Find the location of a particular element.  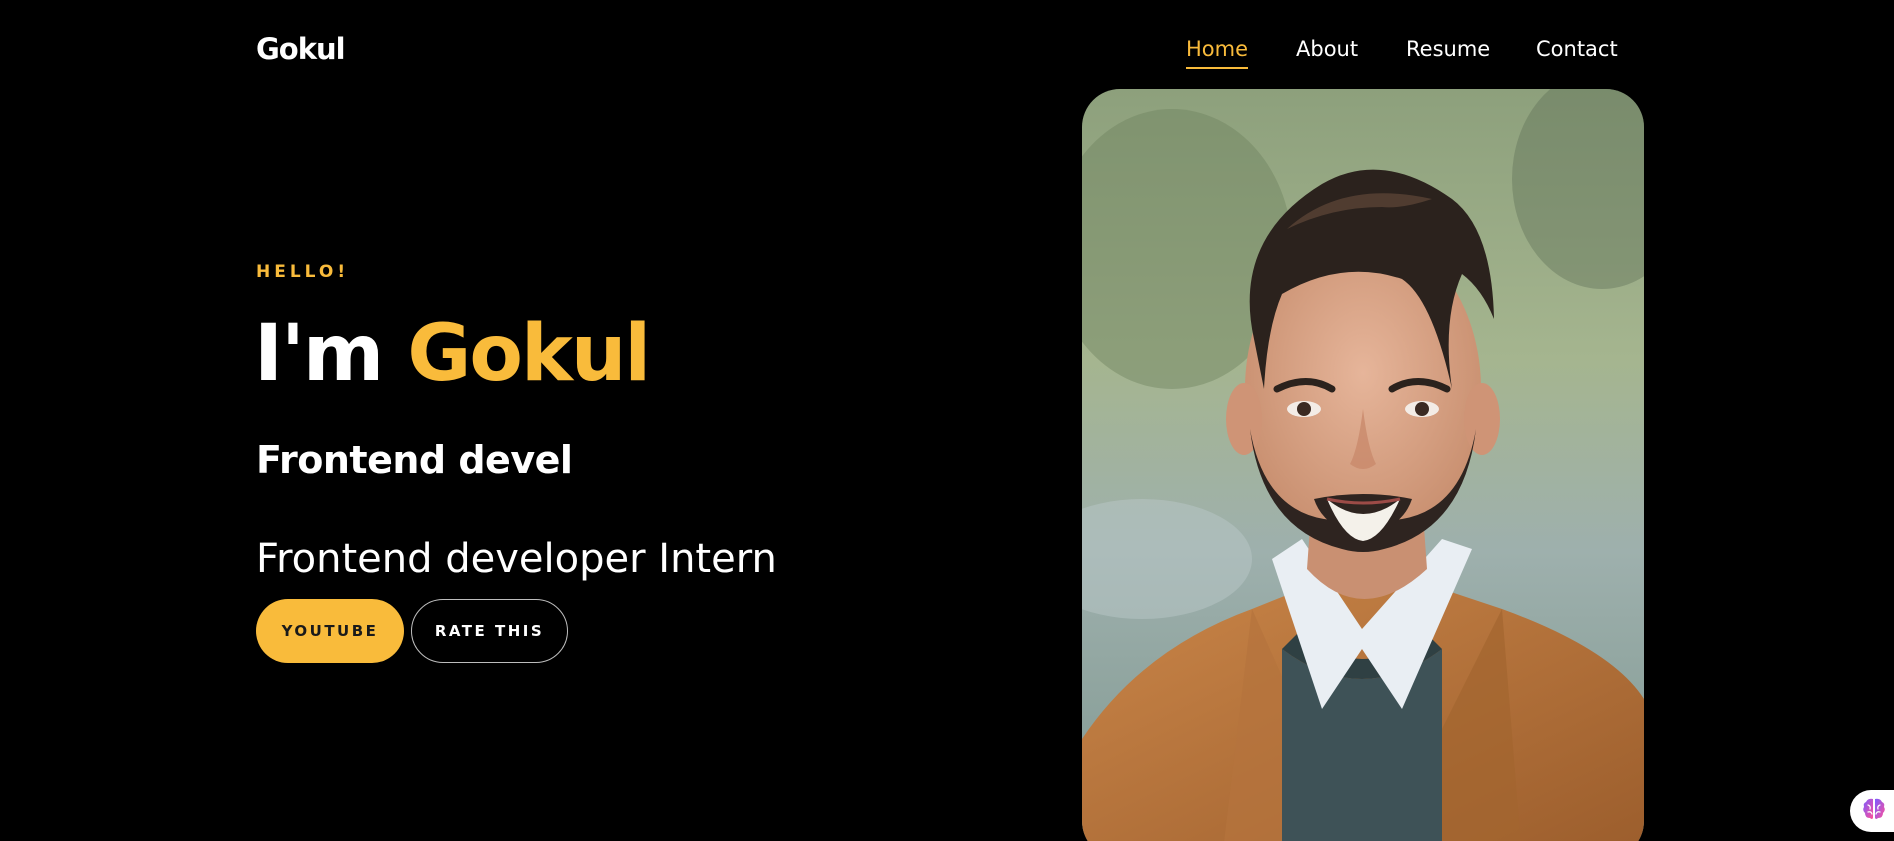

typed-text: Frontend devel is located at coordinates (414, 460).